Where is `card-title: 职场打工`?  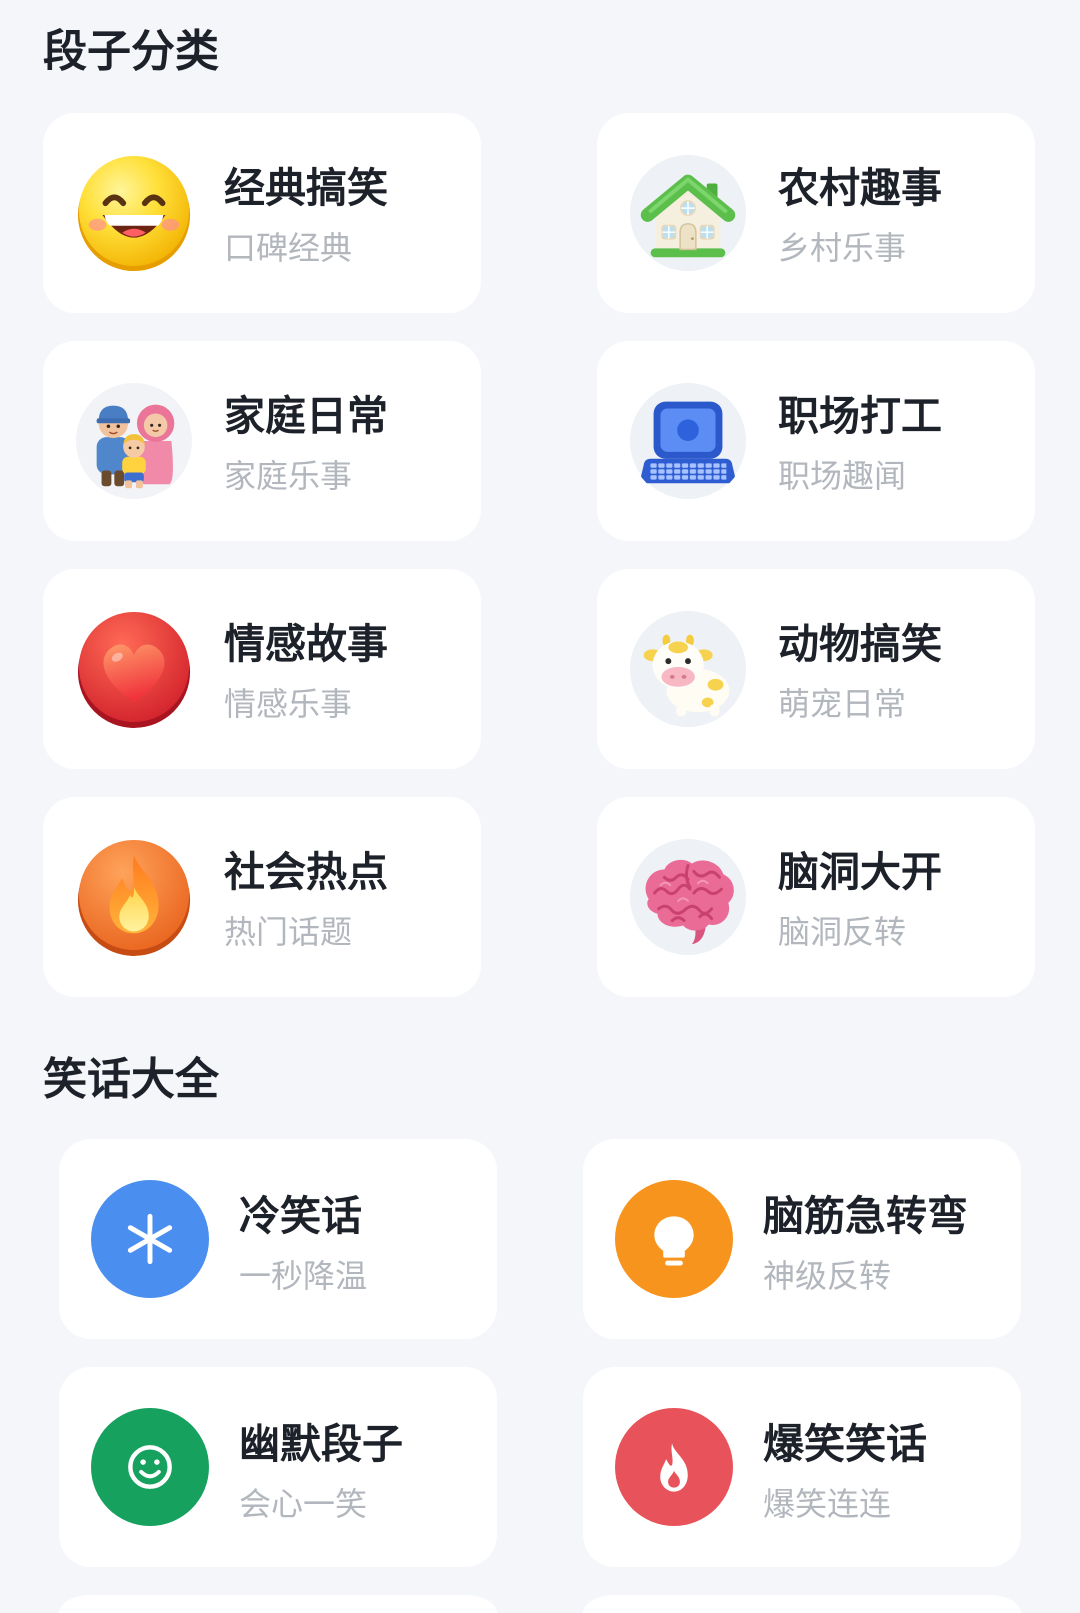 card-title: 职场打工 is located at coordinates (860, 416).